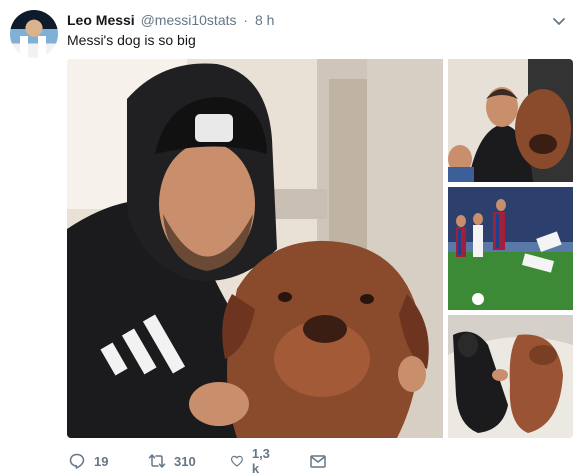  What do you see at coordinates (172, 461) in the screenshot?
I see `retweet-button: 310` at bounding box center [172, 461].